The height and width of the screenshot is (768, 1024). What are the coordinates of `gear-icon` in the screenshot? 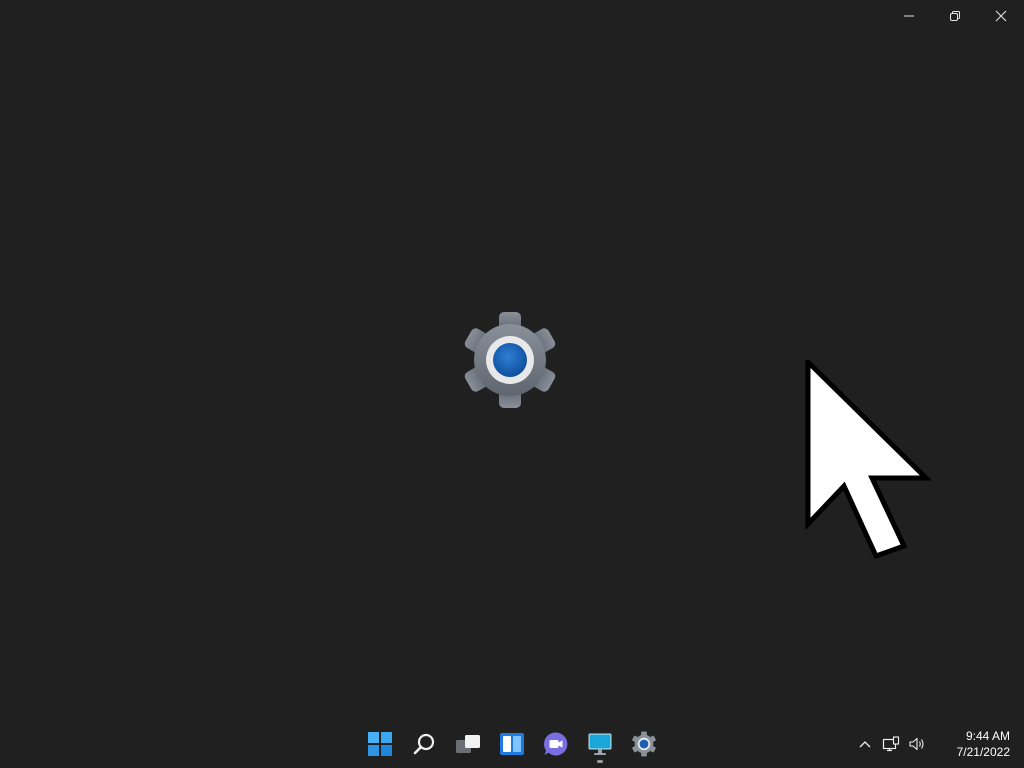 It's located at (644, 744).